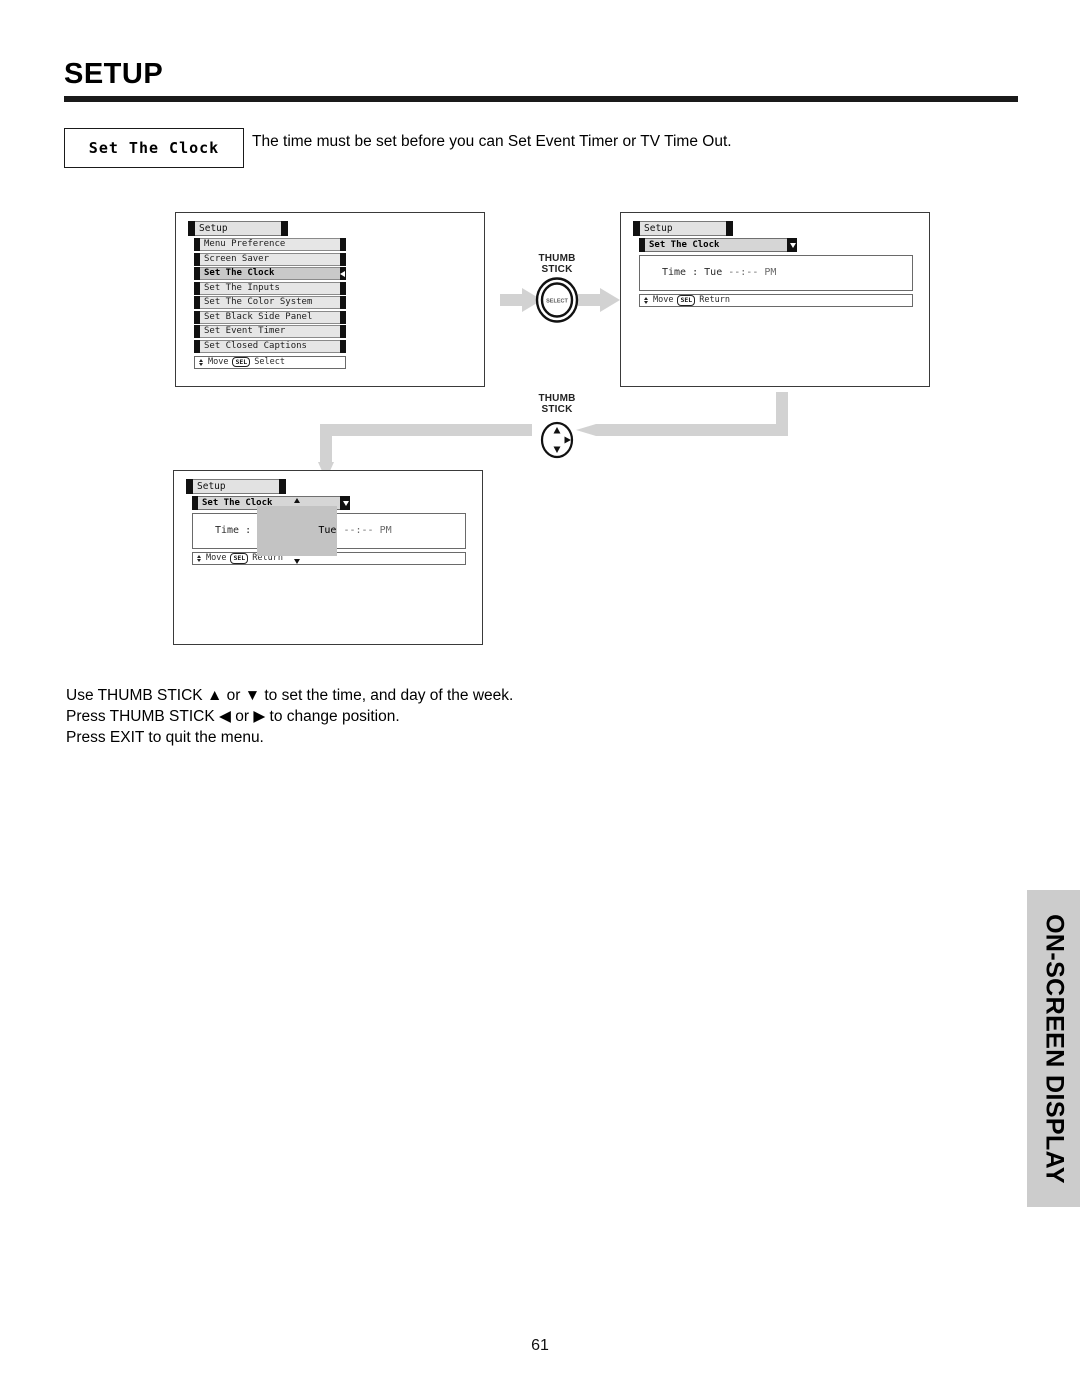 The width and height of the screenshot is (1080, 1397). I want to click on menu-item-menu-preference: Menu Preference, so click(270, 245).